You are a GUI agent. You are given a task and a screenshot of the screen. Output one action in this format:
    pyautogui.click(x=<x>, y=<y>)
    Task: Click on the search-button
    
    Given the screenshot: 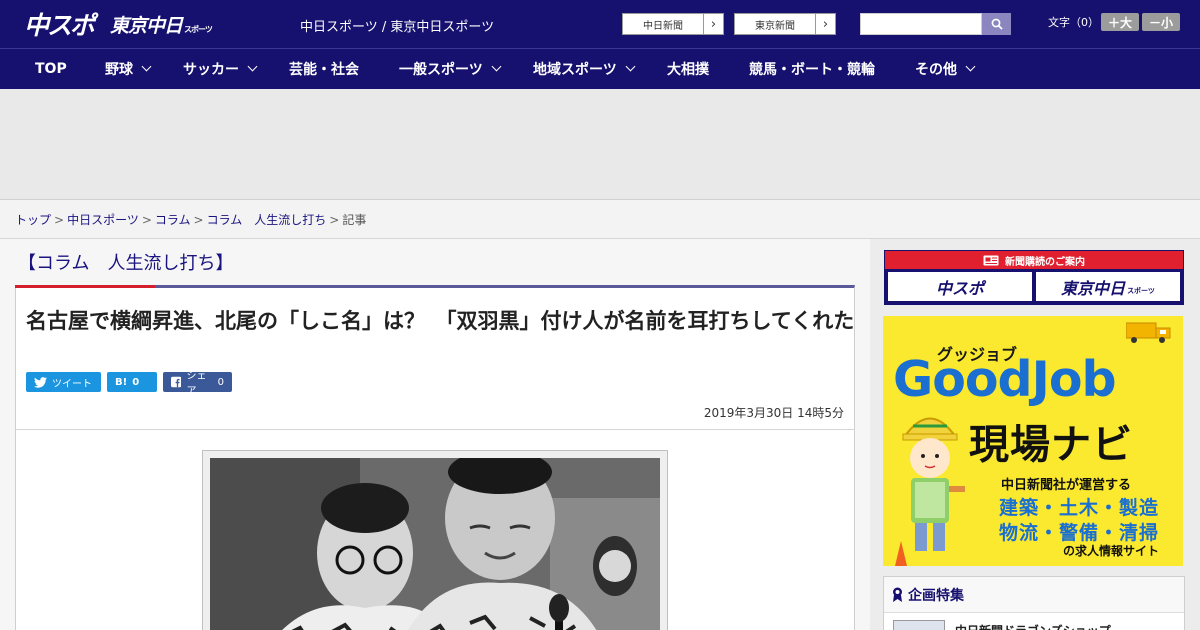 What is the action you would take?
    pyautogui.click(x=996, y=24)
    